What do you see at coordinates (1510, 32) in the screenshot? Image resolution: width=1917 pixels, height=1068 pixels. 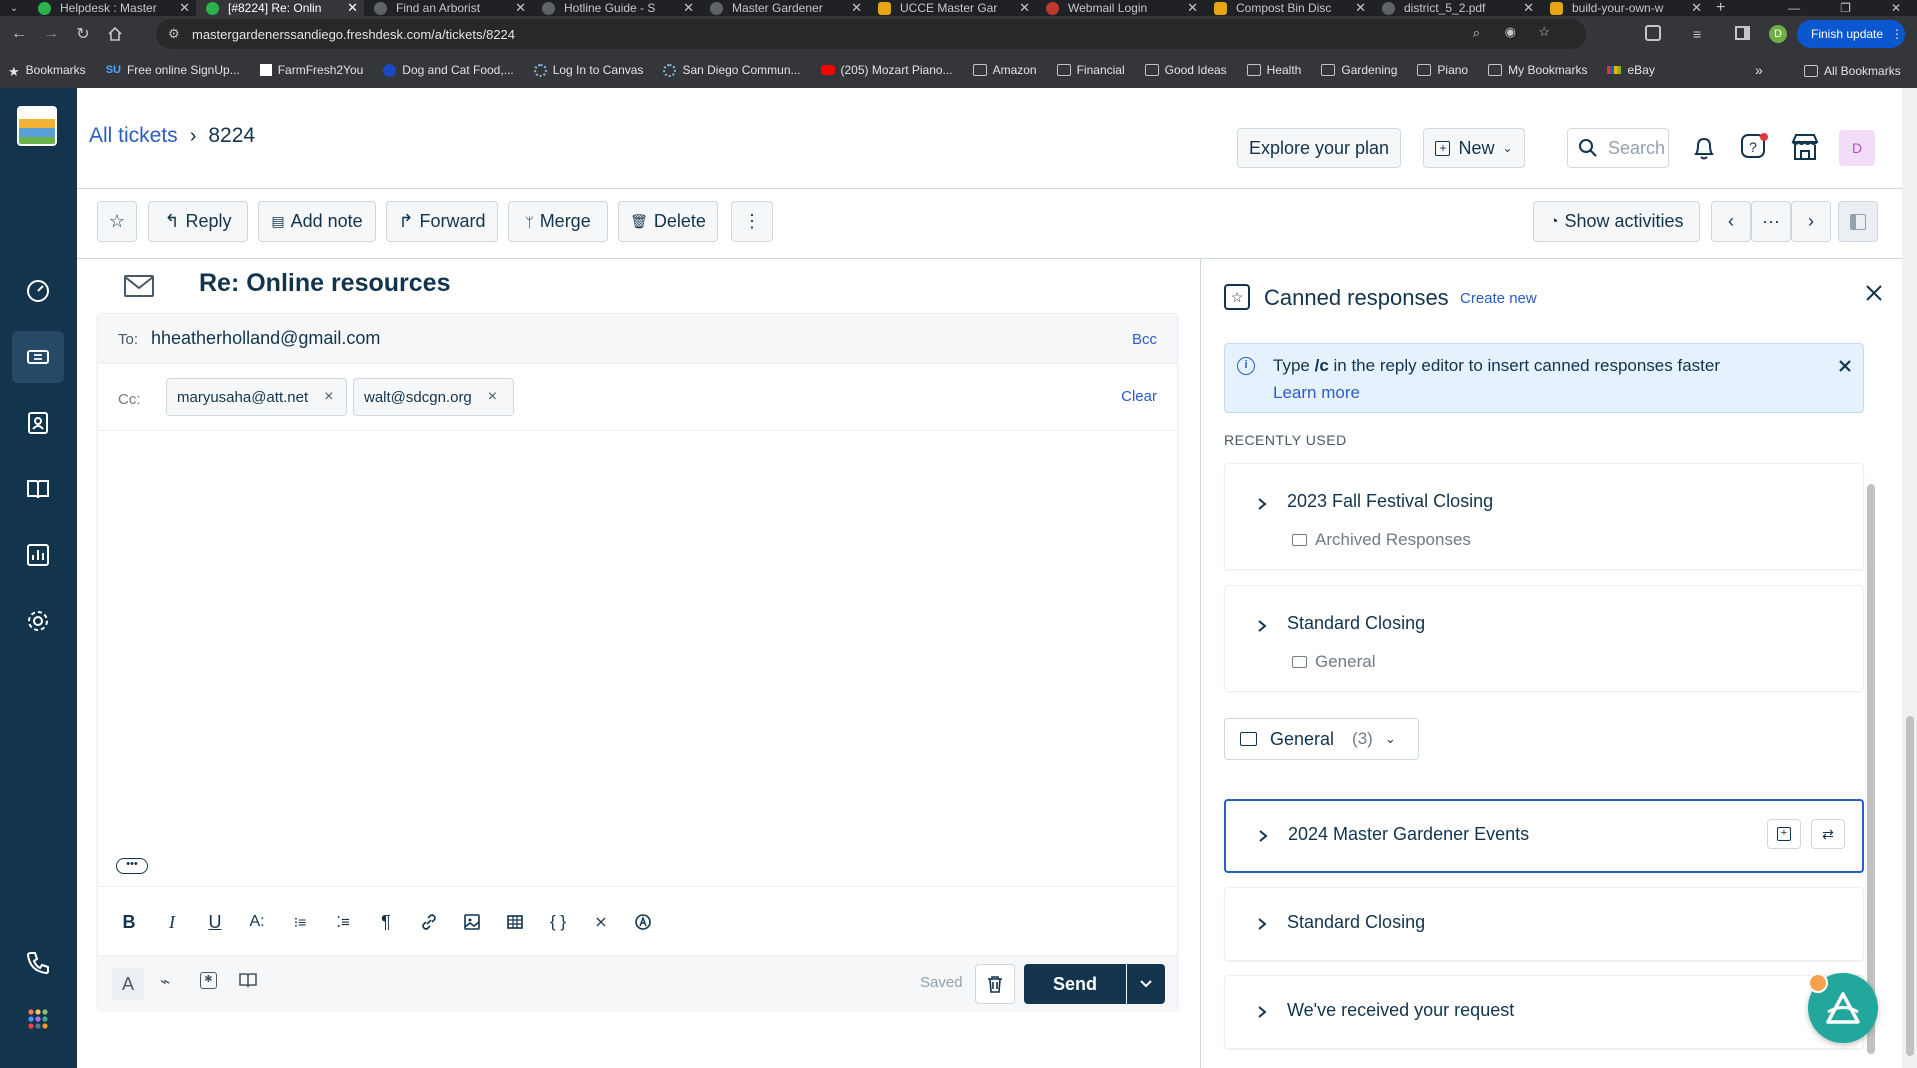 I see `eye-icon: ◉` at bounding box center [1510, 32].